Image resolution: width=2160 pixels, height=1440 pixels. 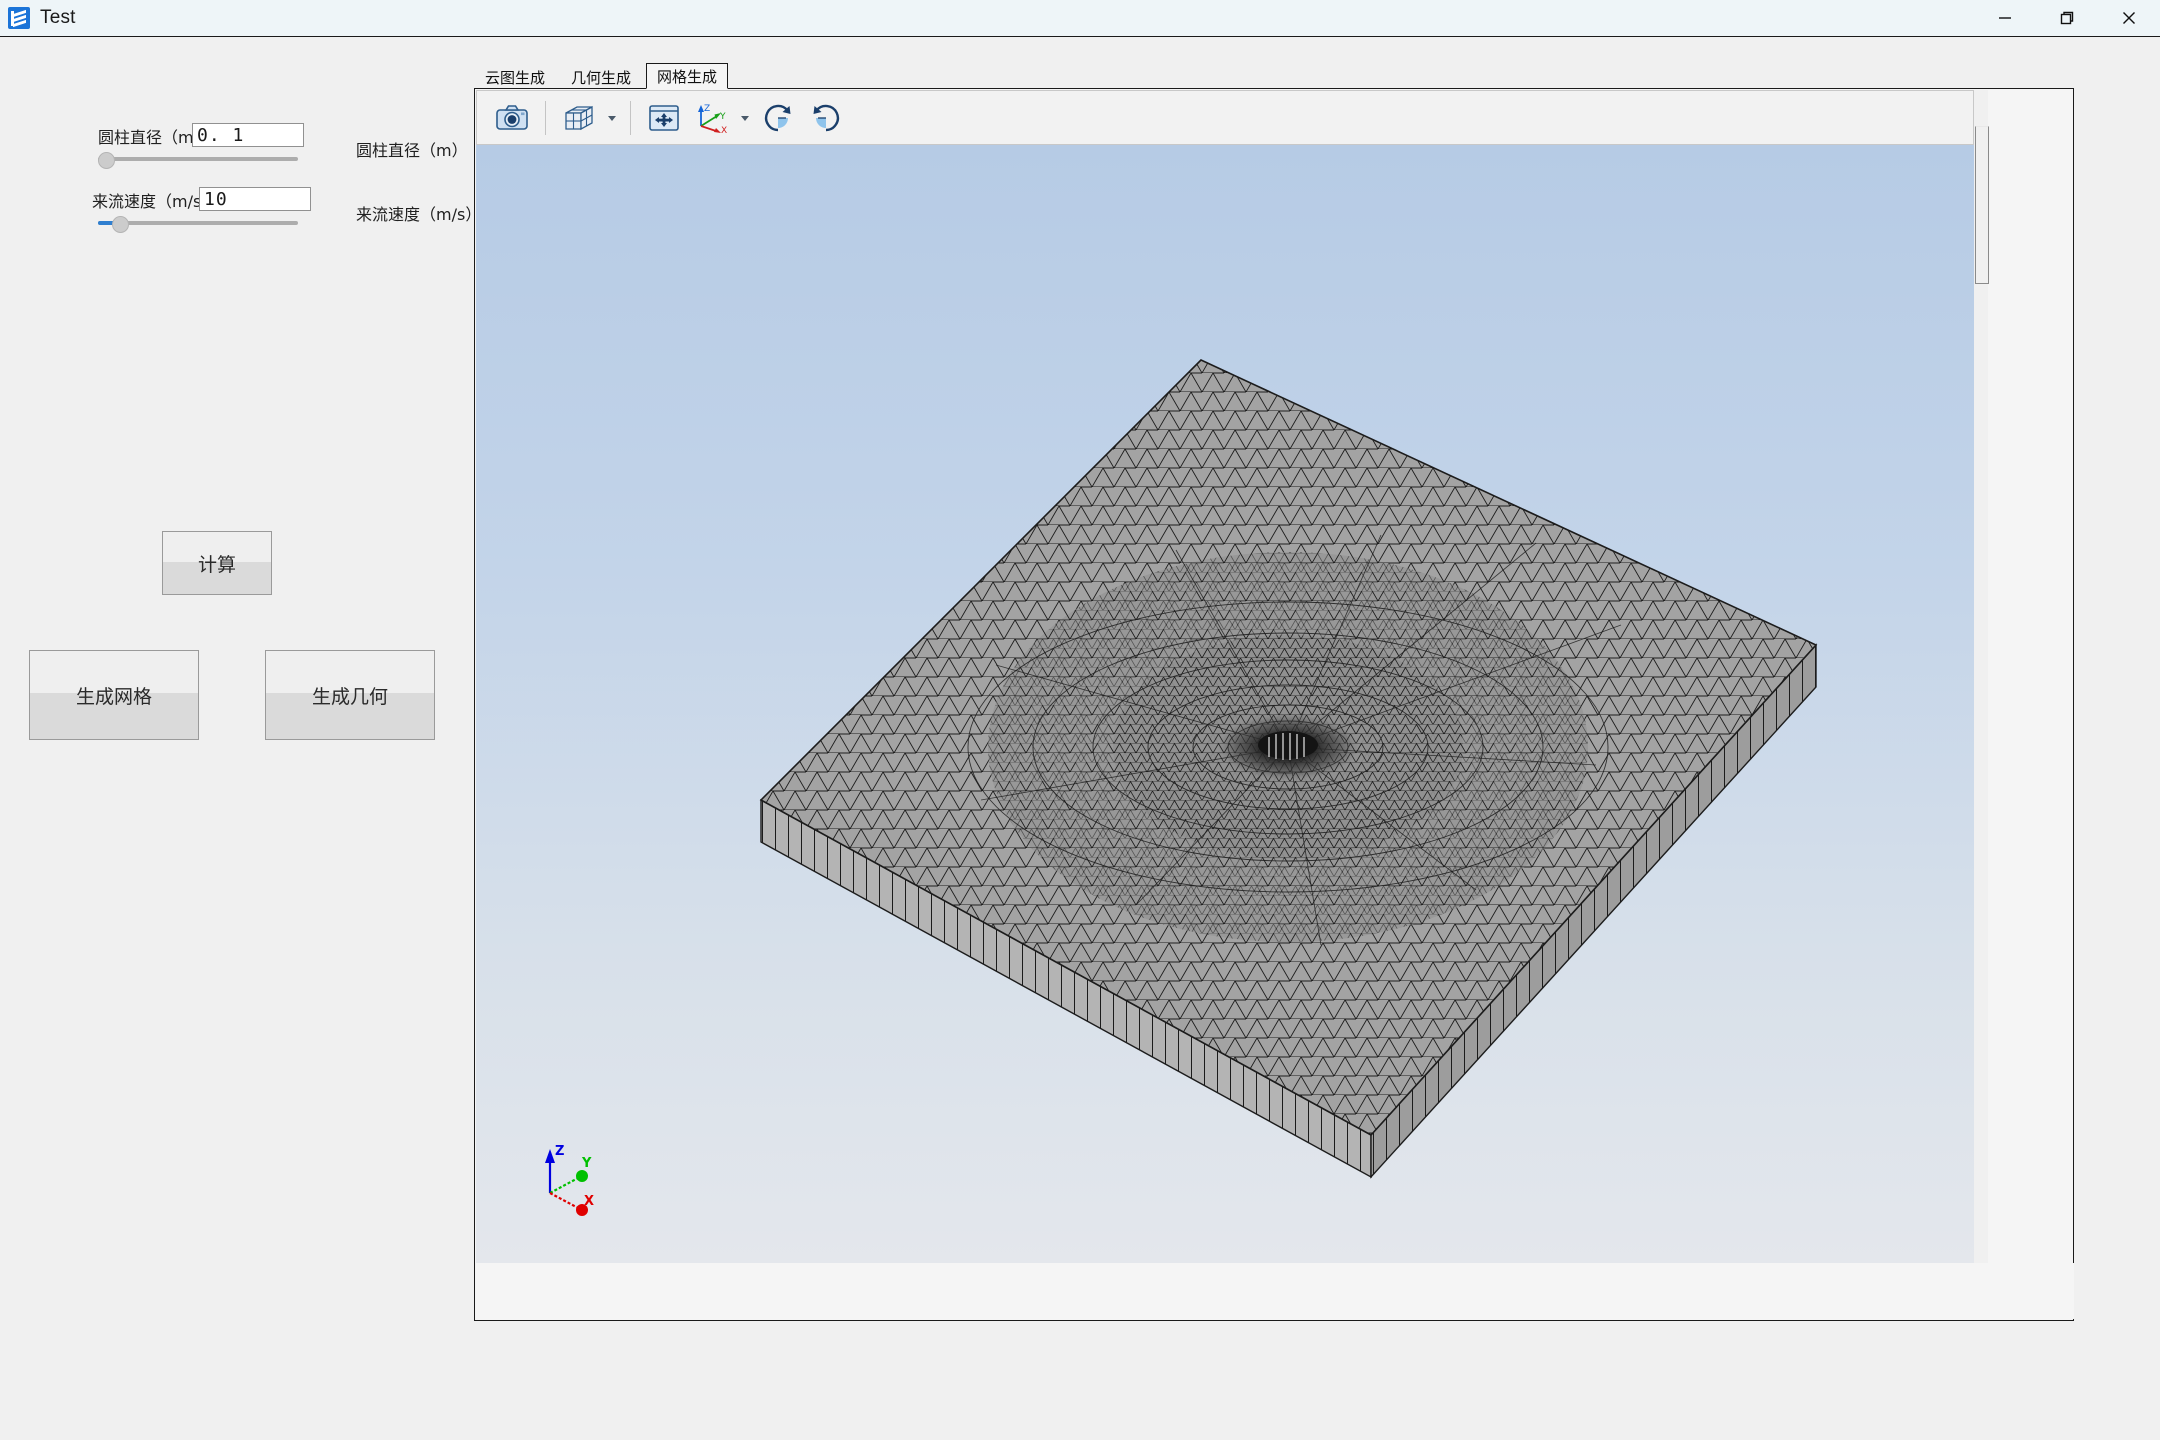 What do you see at coordinates (826, 118) in the screenshot?
I see `rotate-counterclockwise-icon` at bounding box center [826, 118].